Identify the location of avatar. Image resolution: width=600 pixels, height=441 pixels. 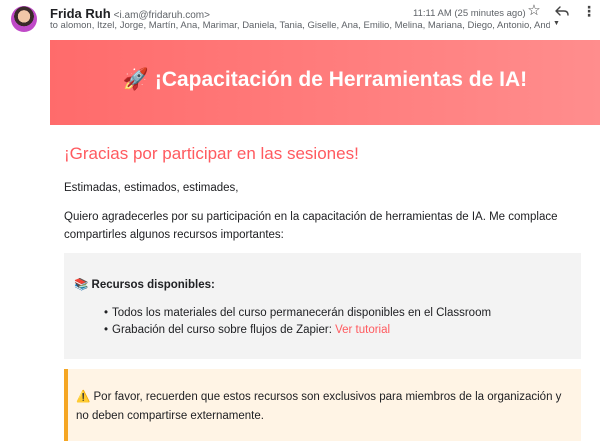
(24, 19).